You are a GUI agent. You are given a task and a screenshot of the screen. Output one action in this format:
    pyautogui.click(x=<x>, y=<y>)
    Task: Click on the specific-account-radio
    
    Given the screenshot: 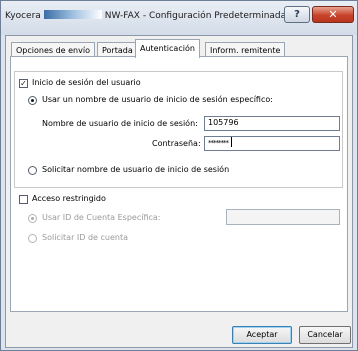 What is the action you would take?
    pyautogui.click(x=32, y=218)
    